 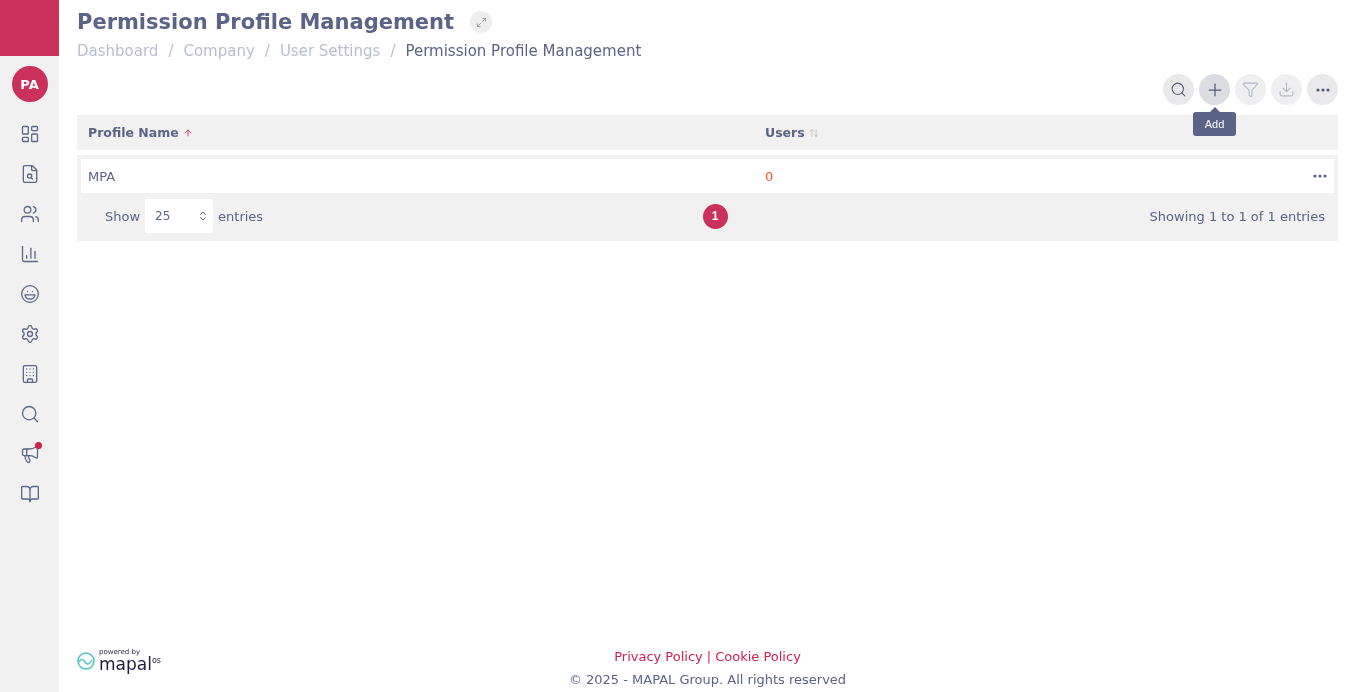 I want to click on users-icon, so click(x=29, y=214).